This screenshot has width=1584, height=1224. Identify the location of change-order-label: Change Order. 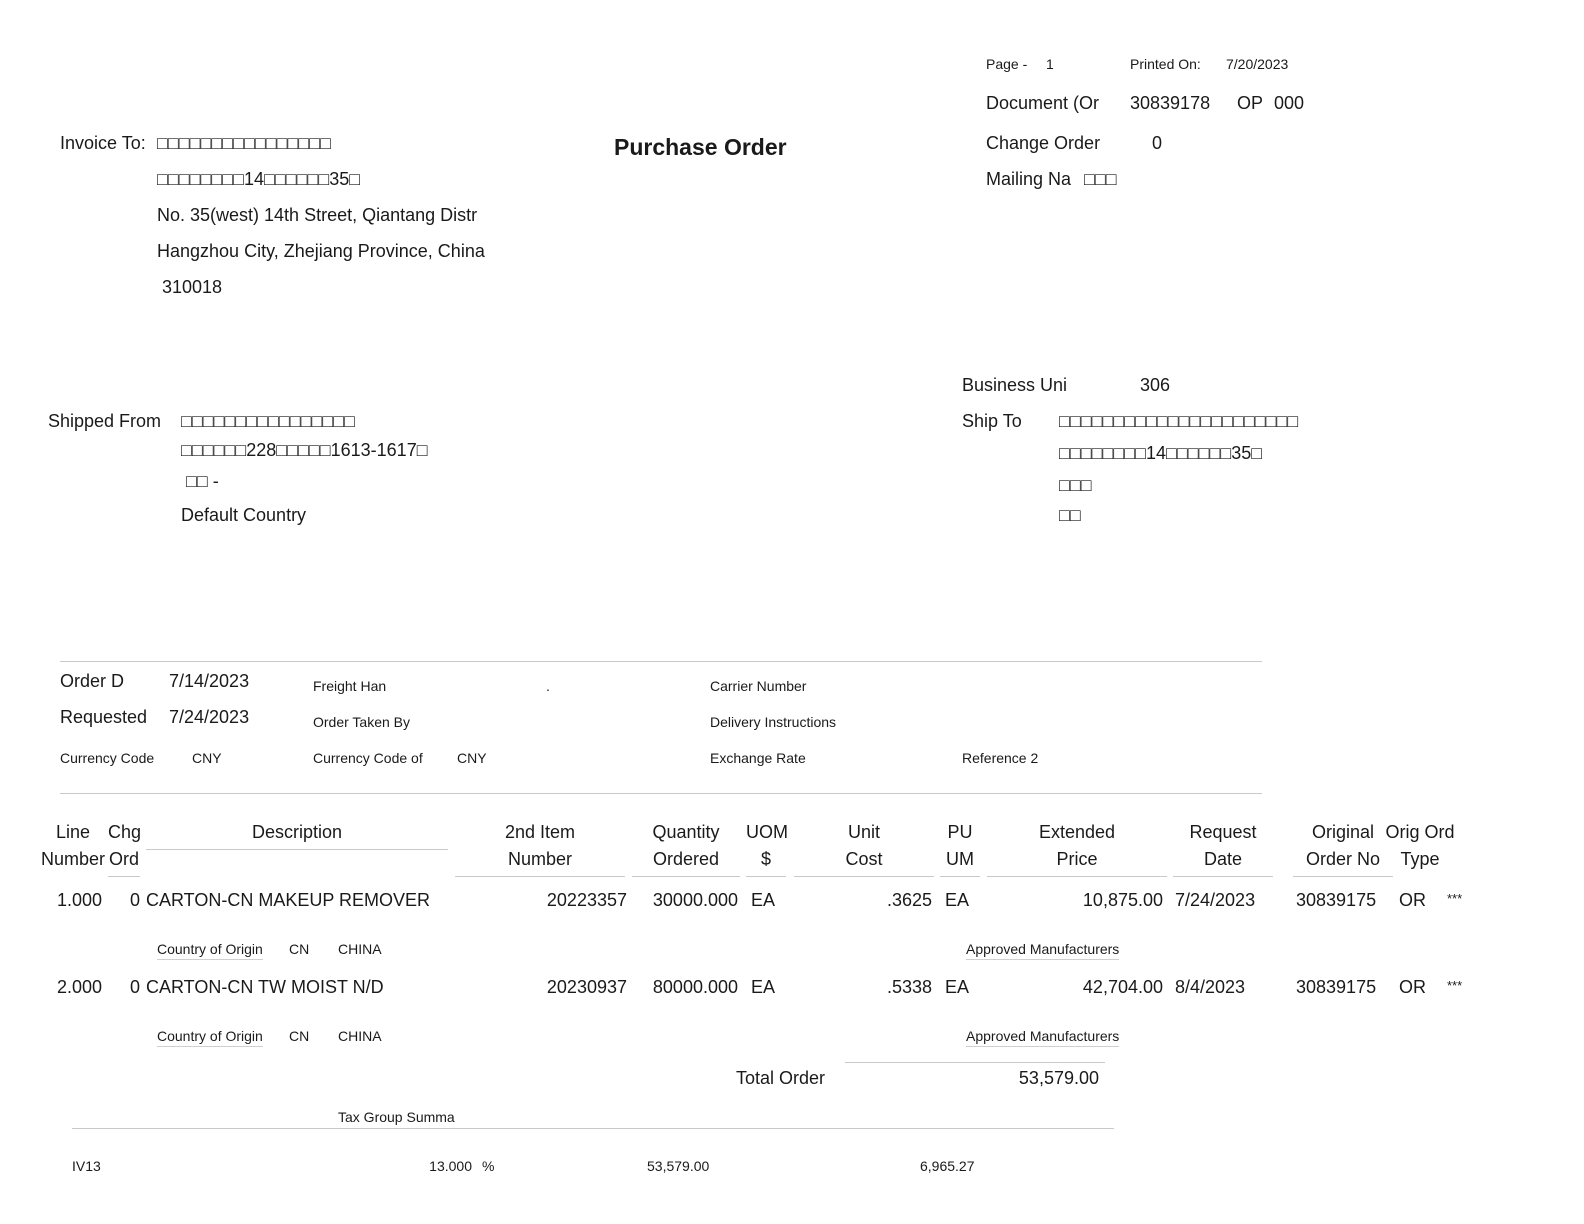
(1043, 143).